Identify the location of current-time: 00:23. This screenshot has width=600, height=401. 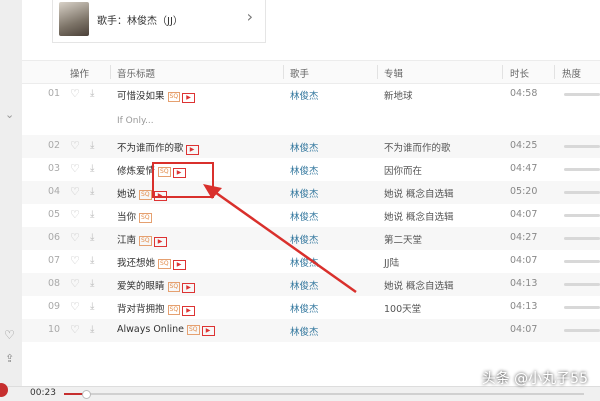
(43, 393).